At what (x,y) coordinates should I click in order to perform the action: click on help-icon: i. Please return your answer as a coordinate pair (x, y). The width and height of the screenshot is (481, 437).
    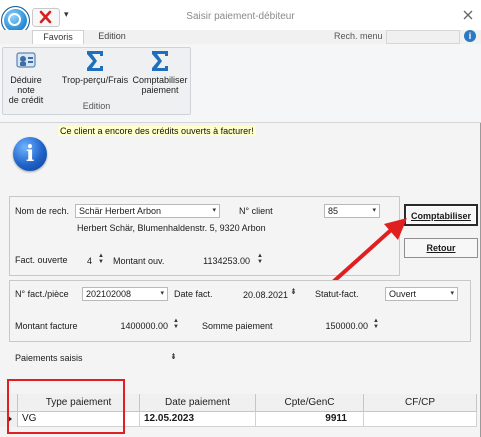
    Looking at the image, I should click on (470, 36).